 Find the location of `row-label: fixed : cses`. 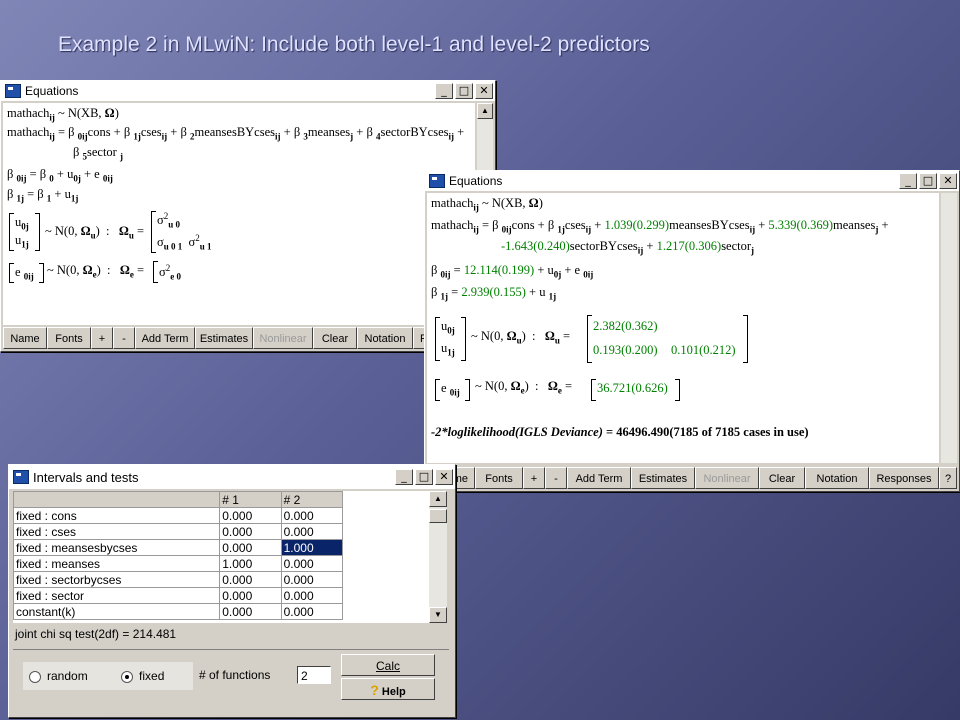

row-label: fixed : cses is located at coordinates (117, 531).